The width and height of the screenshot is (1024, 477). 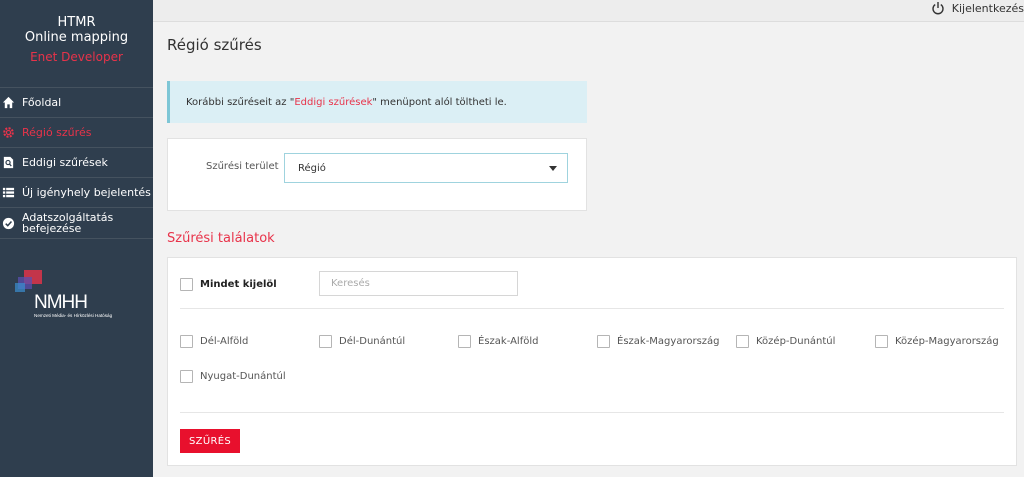 What do you see at coordinates (588, 11) in the screenshot?
I see `top-bar: Kijelentkezés` at bounding box center [588, 11].